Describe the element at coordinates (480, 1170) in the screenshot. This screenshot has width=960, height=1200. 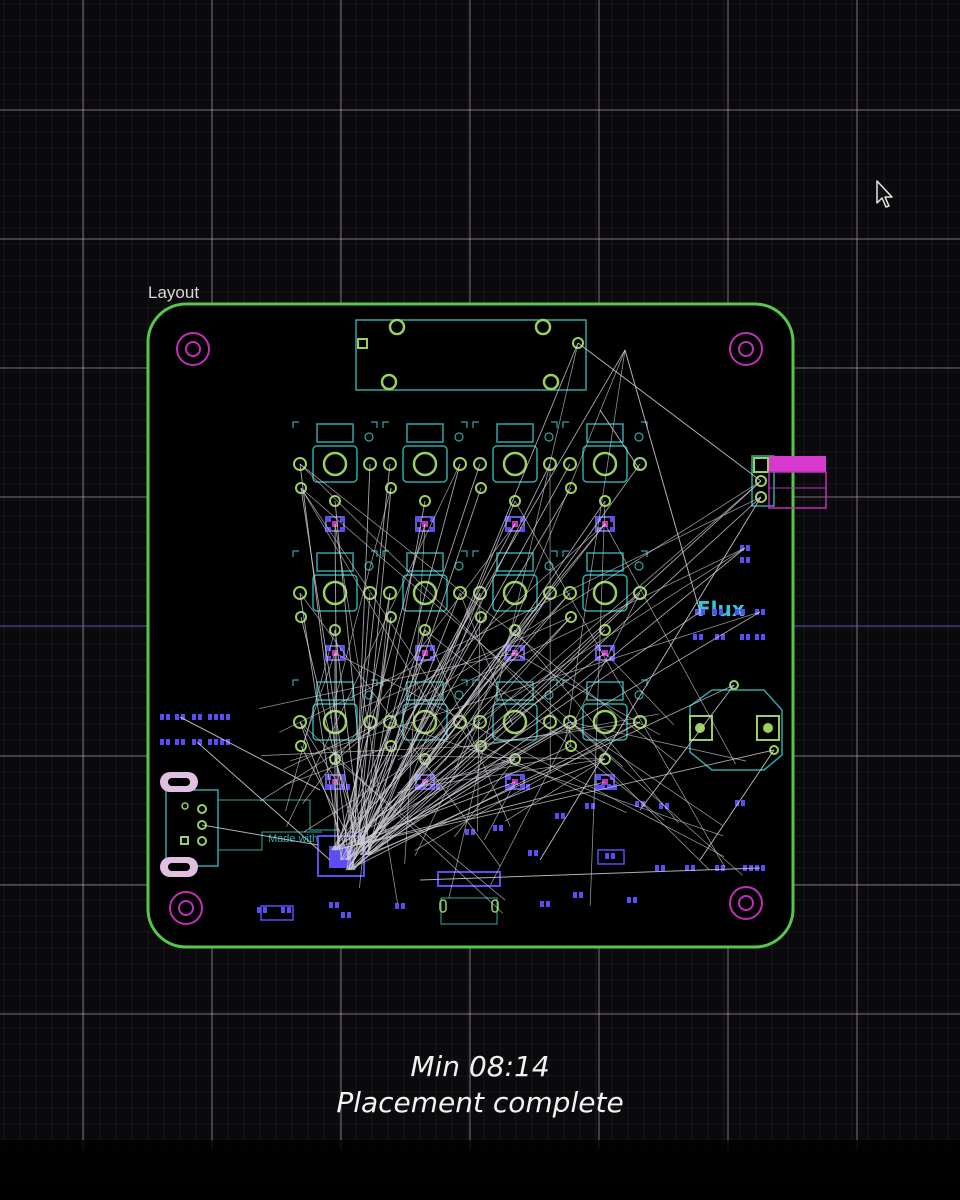
I see `bottom-overlay` at that location.